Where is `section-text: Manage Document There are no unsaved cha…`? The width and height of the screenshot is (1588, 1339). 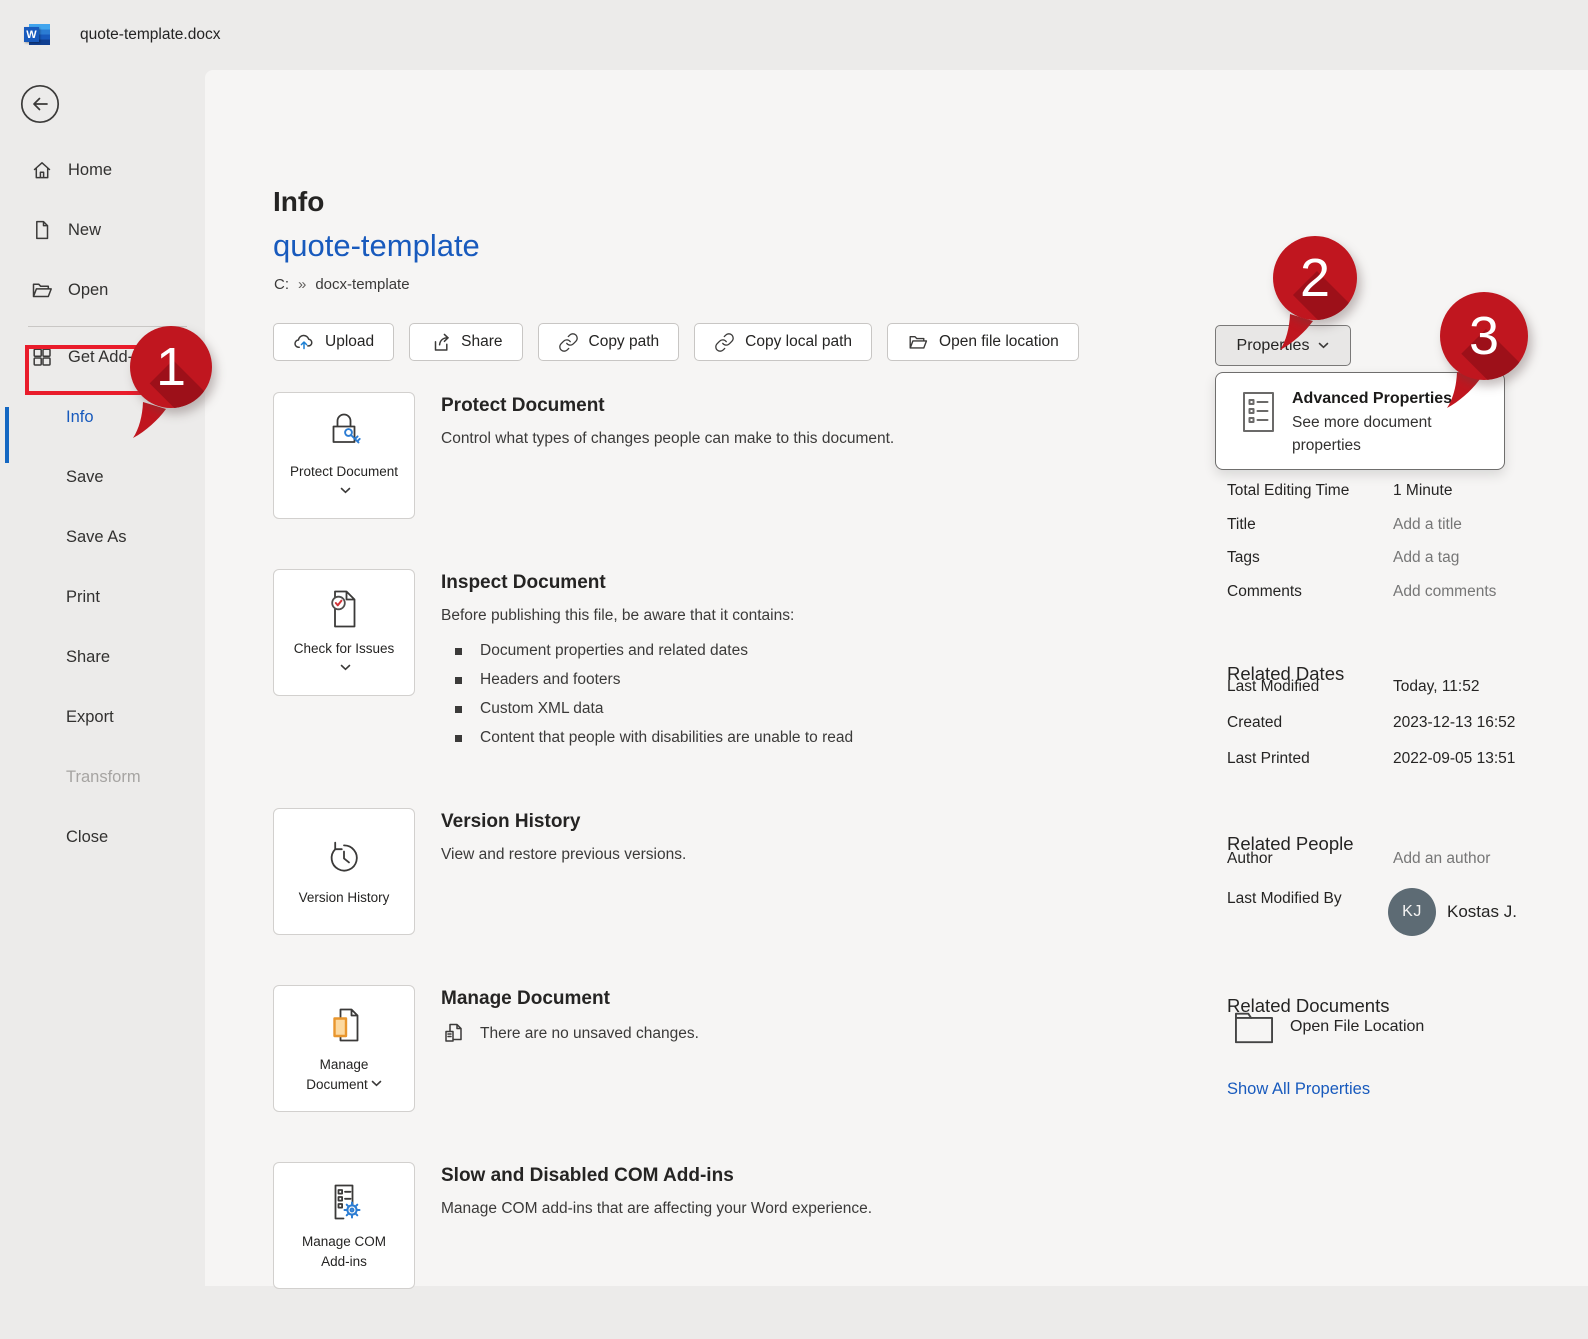 section-text: Manage Document There are no unsaved cha… is located at coordinates (570, 1048).